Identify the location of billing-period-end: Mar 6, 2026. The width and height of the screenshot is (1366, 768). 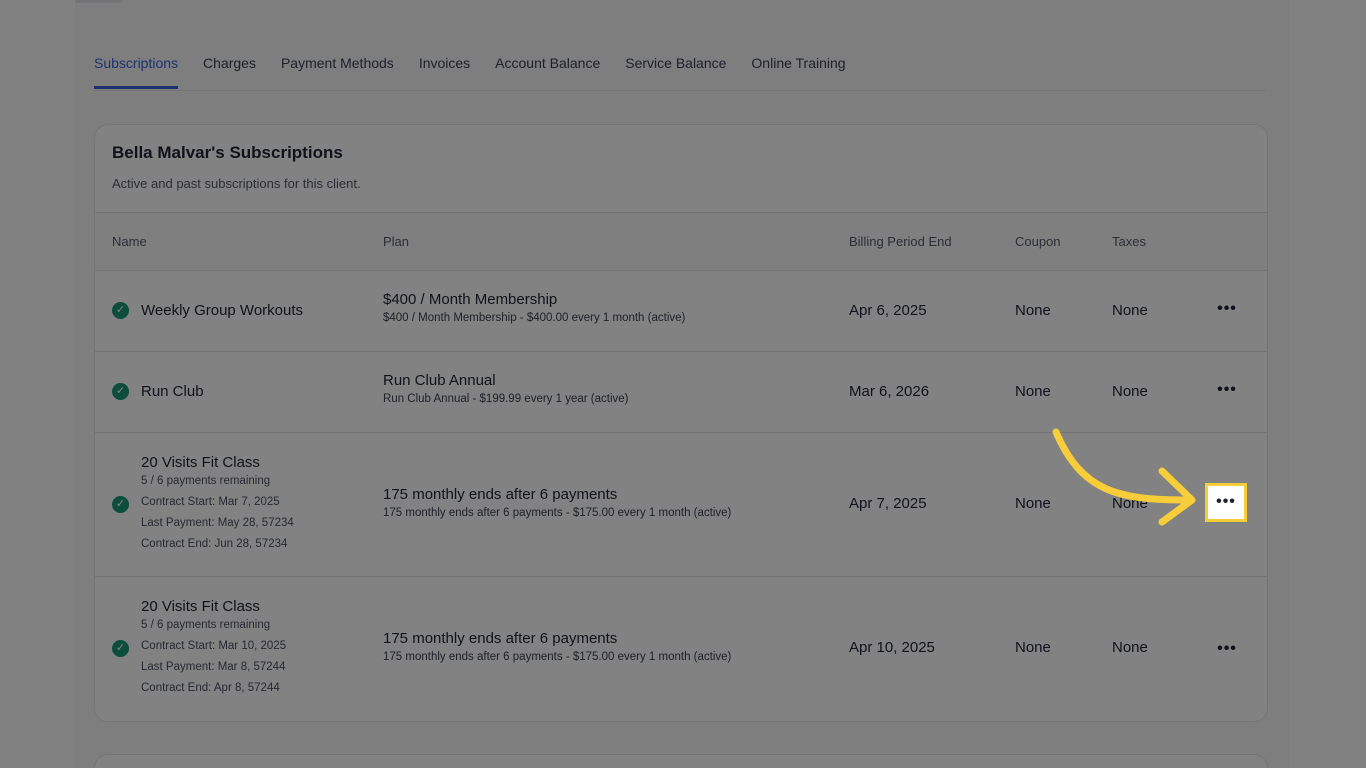
(889, 391).